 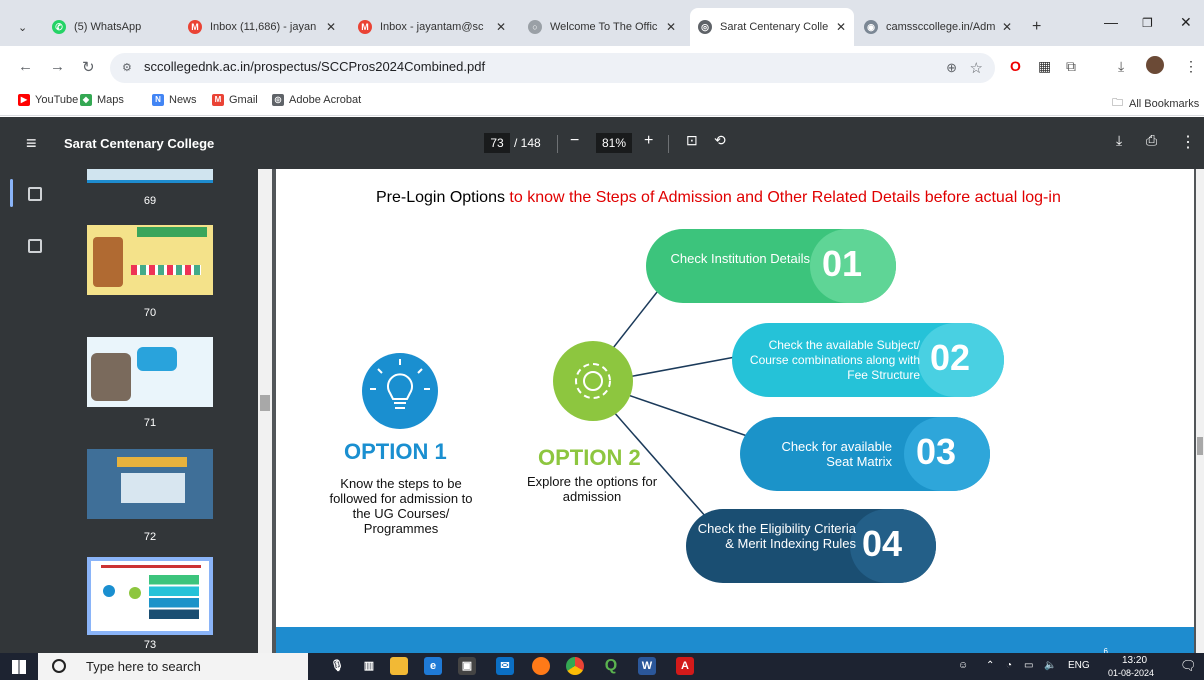 I want to click on language-indicator: ENG, so click(x=1079, y=665).